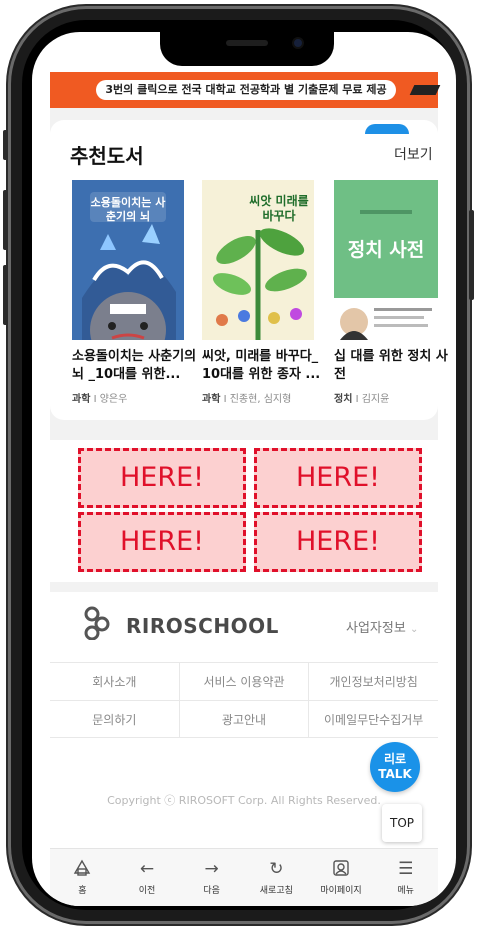  What do you see at coordinates (5, 220) in the screenshot?
I see `volume-up-button` at bounding box center [5, 220].